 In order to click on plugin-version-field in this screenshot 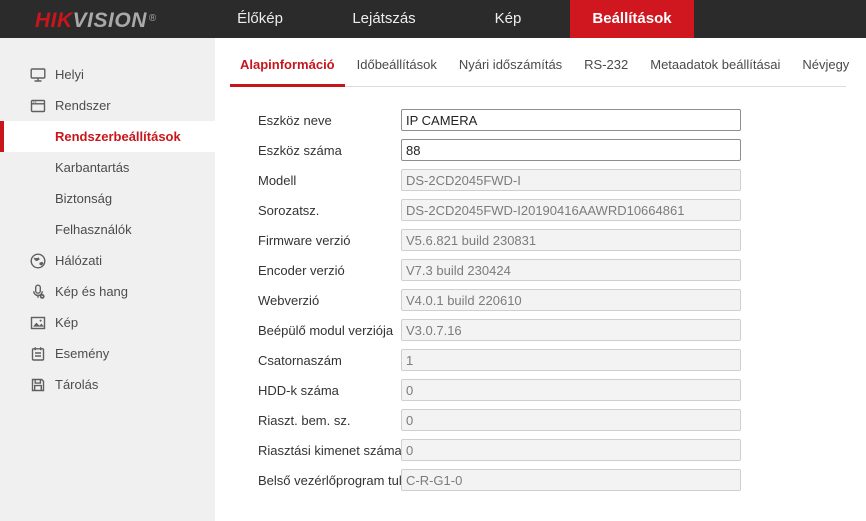, I will do `click(571, 330)`.